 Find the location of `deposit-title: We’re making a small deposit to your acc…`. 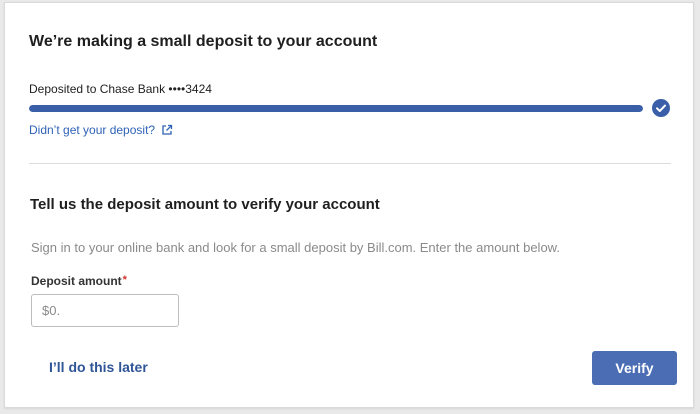

deposit-title: We’re making a small deposit to your acc… is located at coordinates (203, 41).